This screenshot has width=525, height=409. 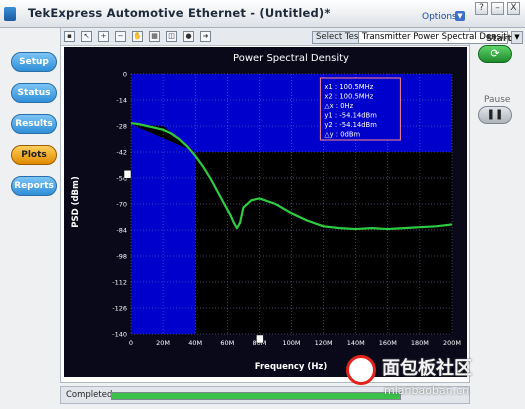 What do you see at coordinates (499, 39) in the screenshot?
I see `start-label: Start` at bounding box center [499, 39].